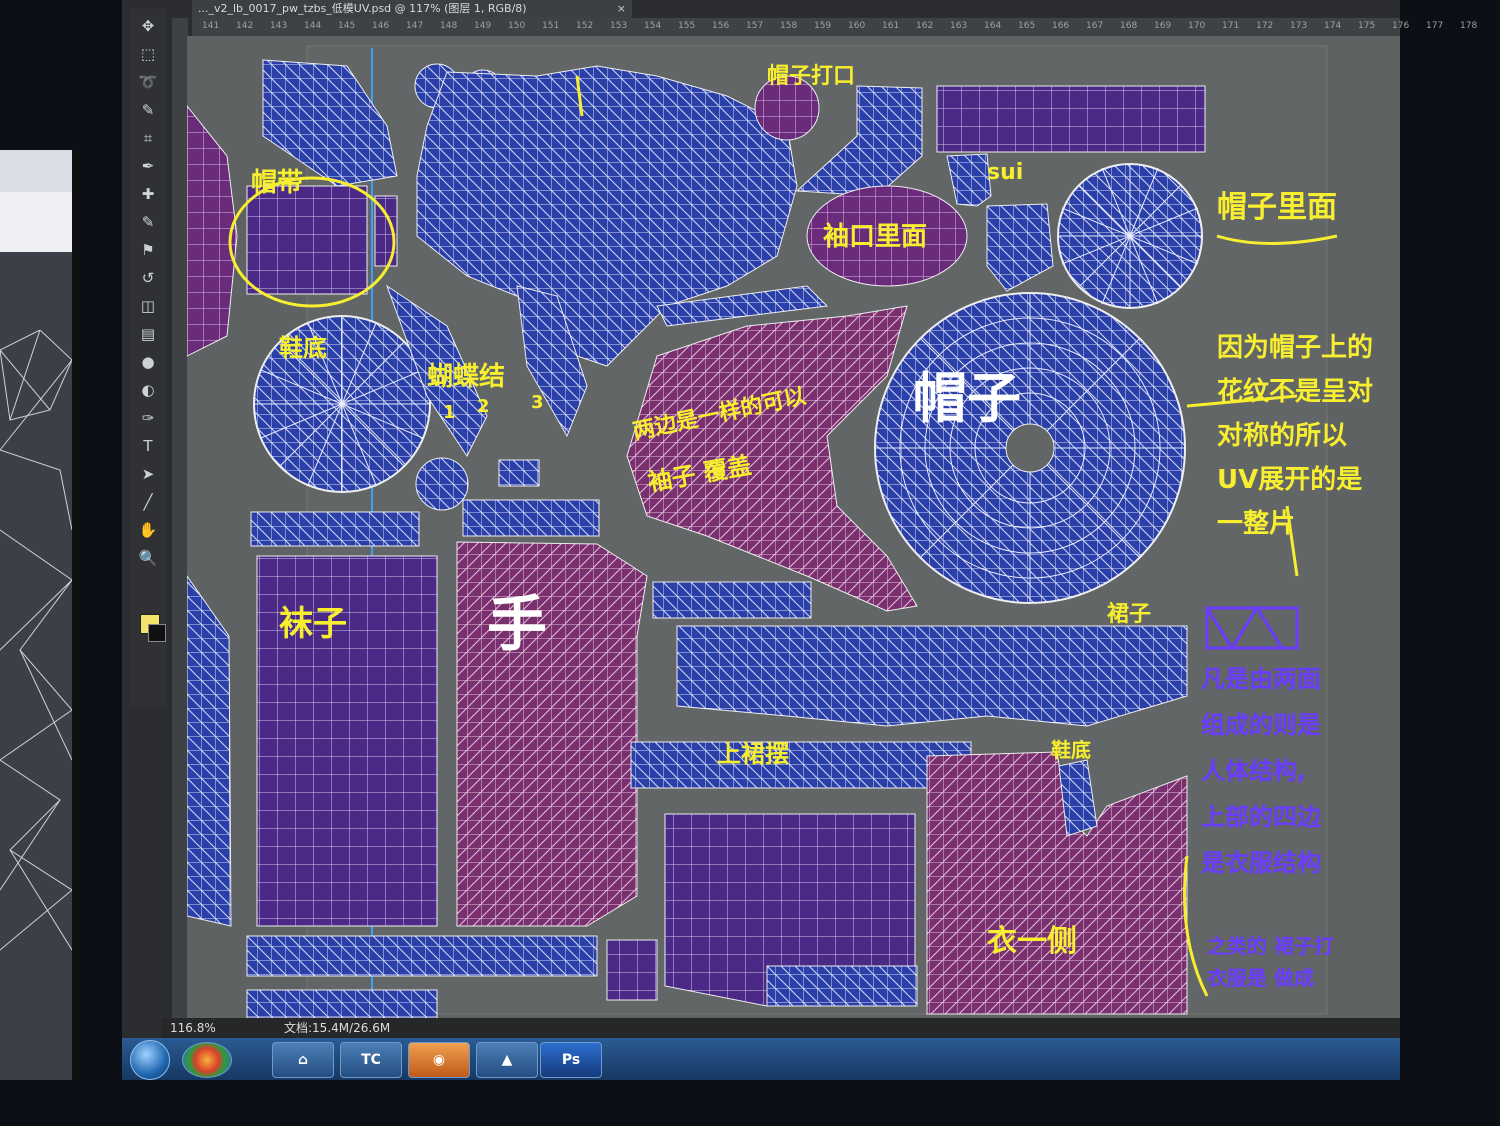  I want to click on uv-shell-bow-knot, so click(442, 484).